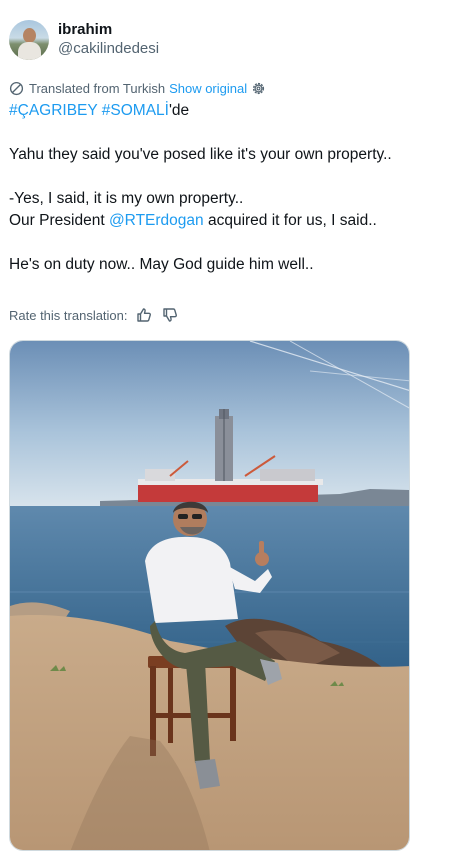 This screenshot has width=453, height=866. What do you see at coordinates (16, 88) in the screenshot?
I see `translate-icon` at bounding box center [16, 88].